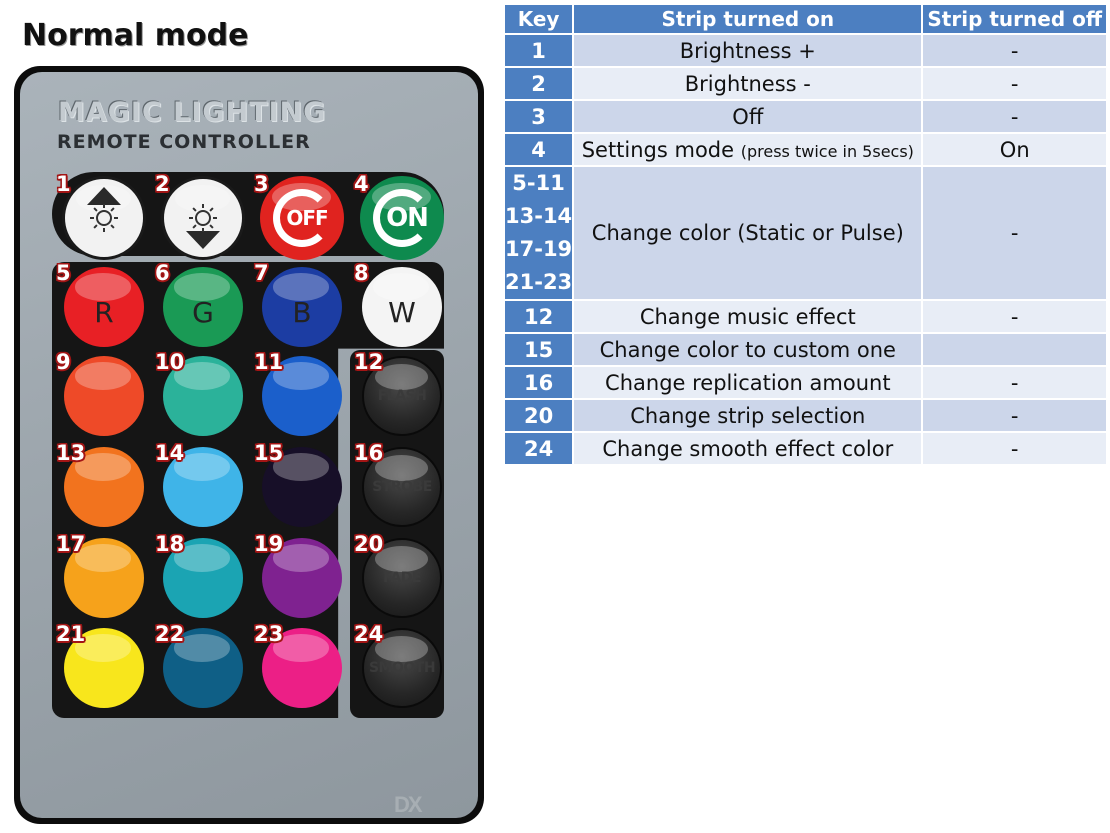 The height and width of the screenshot is (833, 1110). I want to click on table-row: 15 Change color to custom one, so click(805, 349).